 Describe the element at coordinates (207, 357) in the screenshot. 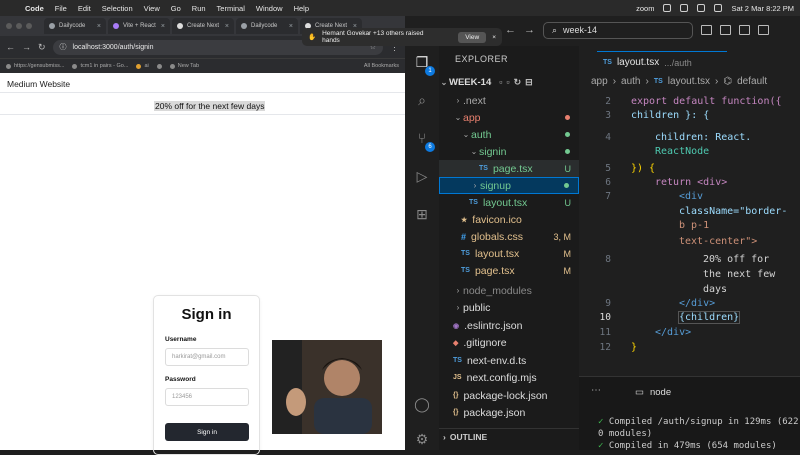

I see `username-input: harkirat@gmail.com` at that location.